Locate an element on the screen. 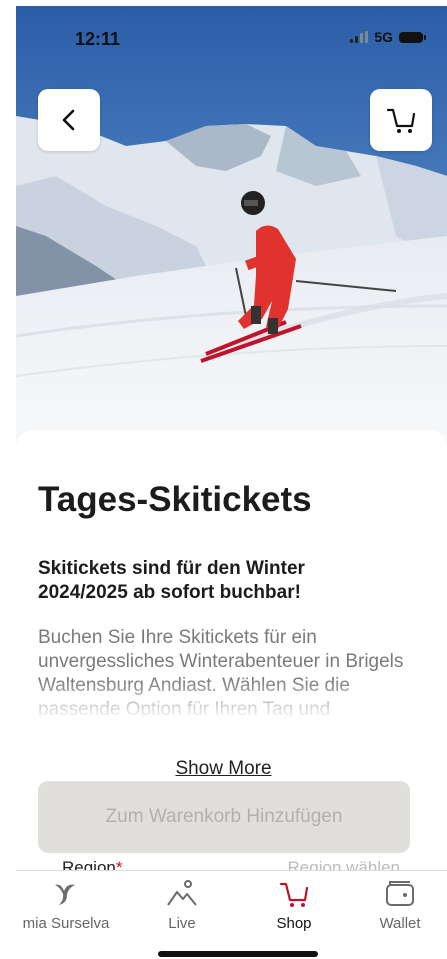  status-indicators: 5G is located at coordinates (388, 37).